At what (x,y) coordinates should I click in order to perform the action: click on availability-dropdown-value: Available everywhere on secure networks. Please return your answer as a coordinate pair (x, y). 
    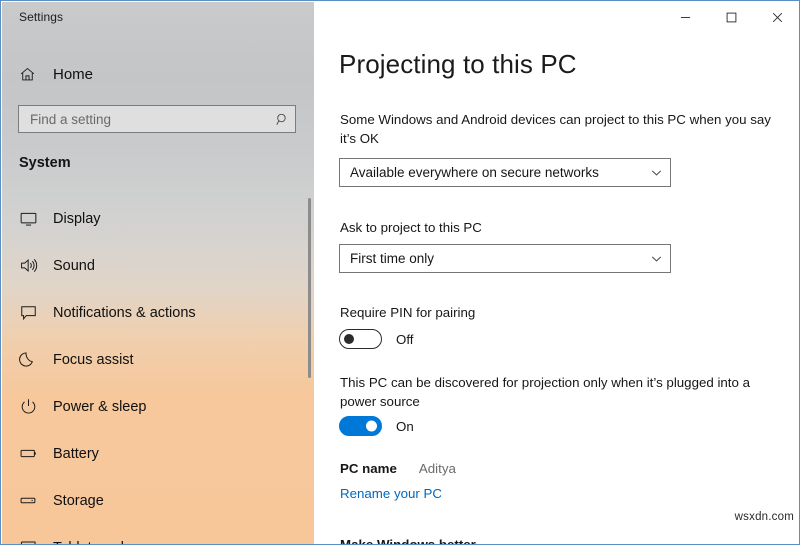
    Looking at the image, I should click on (474, 172).